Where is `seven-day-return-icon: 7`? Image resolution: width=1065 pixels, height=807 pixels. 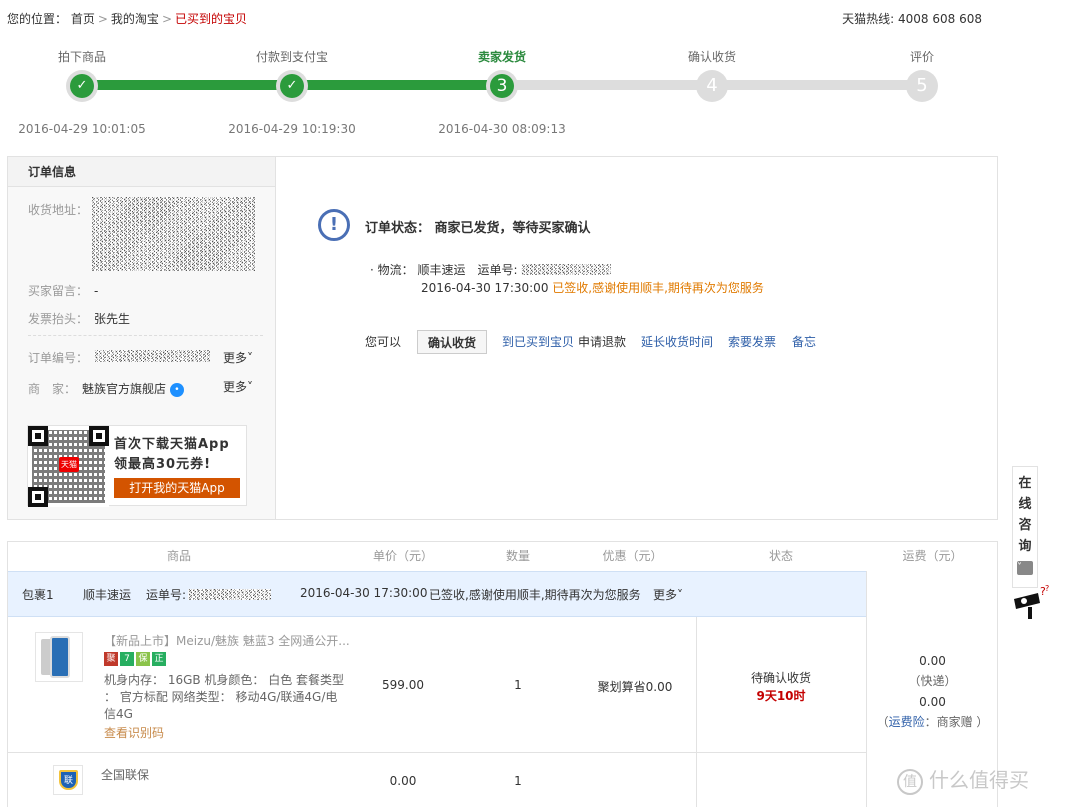 seven-day-return-icon: 7 is located at coordinates (127, 659).